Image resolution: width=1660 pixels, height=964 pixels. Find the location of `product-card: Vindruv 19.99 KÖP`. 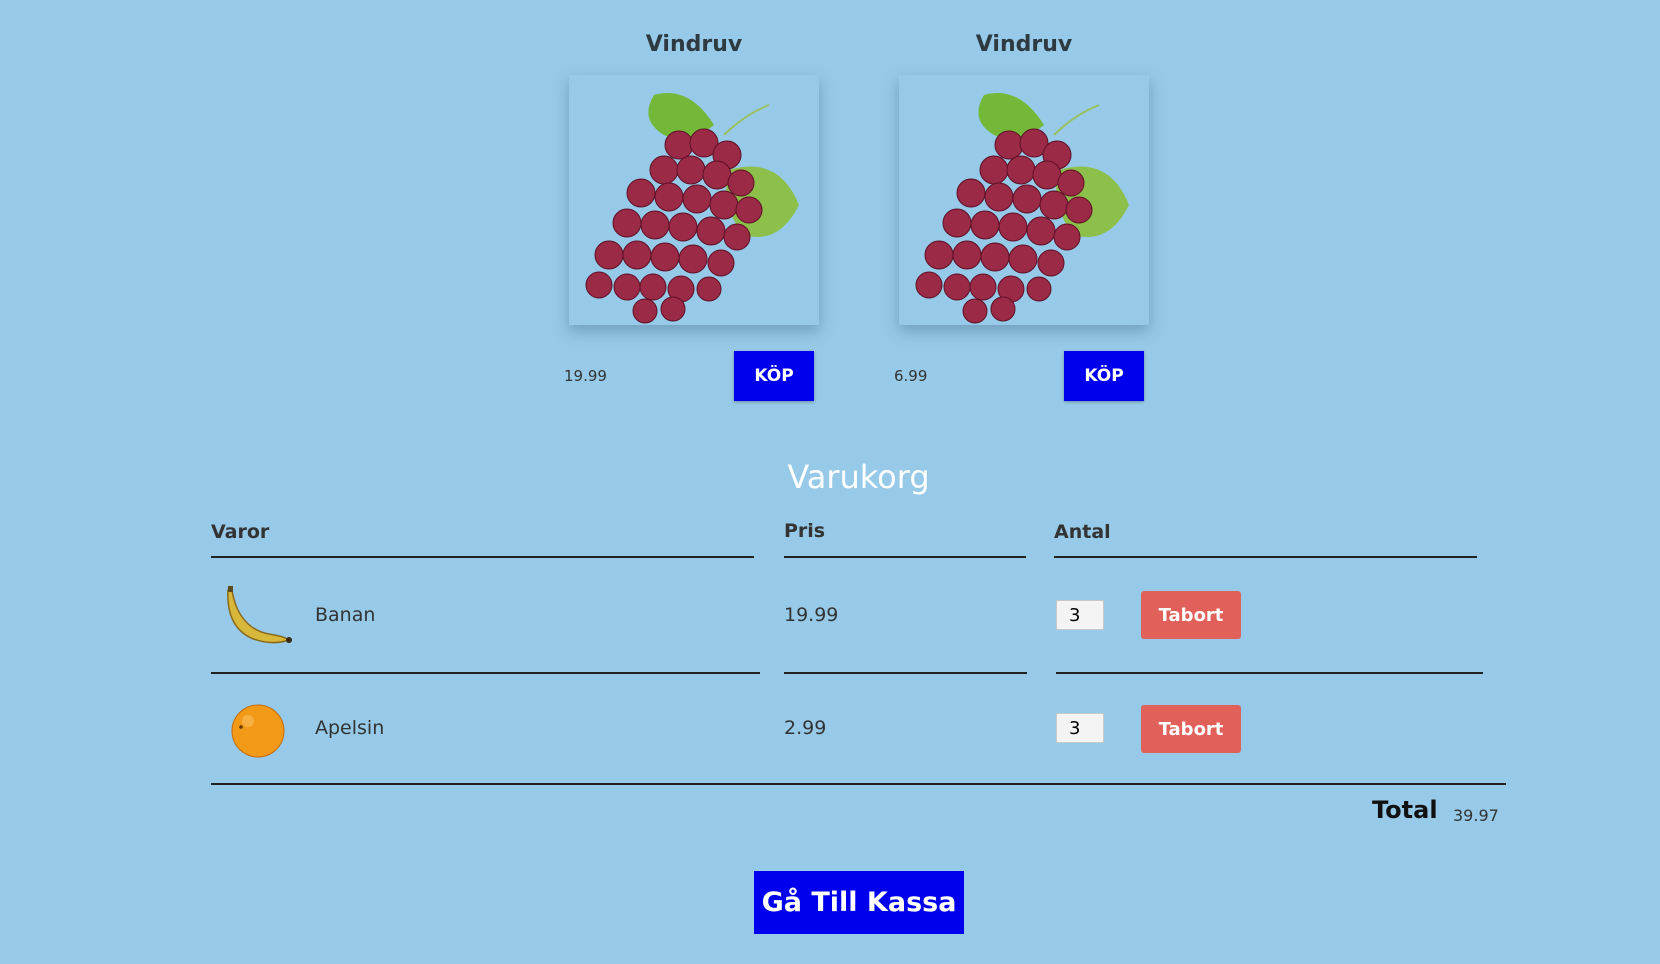

product-card: Vindruv 19.99 KÖP is located at coordinates (691, 200).